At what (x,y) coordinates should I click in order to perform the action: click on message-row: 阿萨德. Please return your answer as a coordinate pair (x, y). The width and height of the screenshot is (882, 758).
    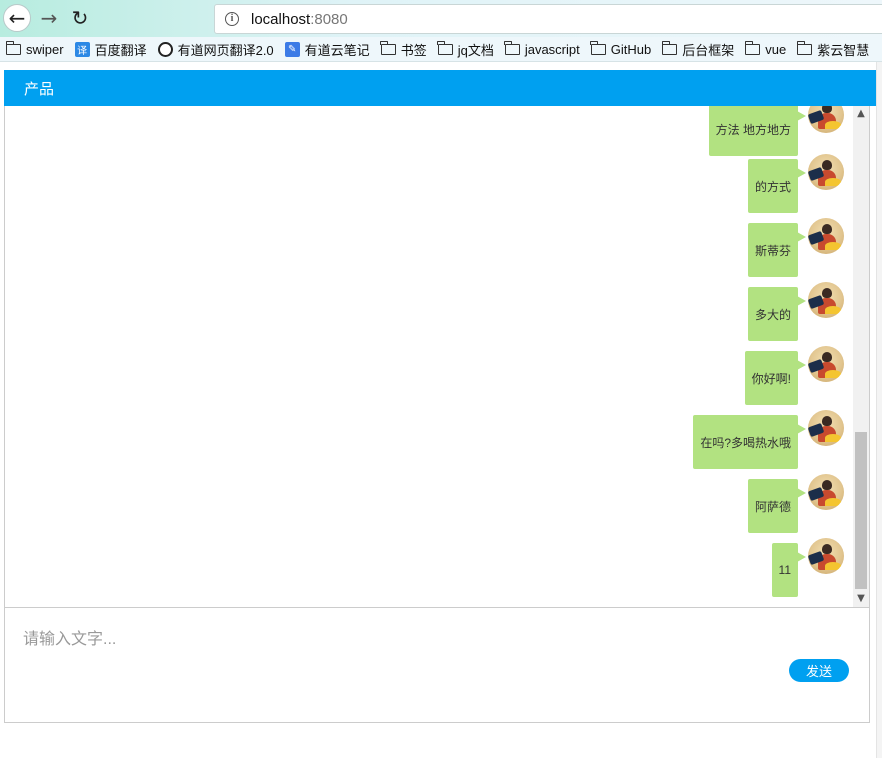
    Looking at the image, I should click on (795, 503).